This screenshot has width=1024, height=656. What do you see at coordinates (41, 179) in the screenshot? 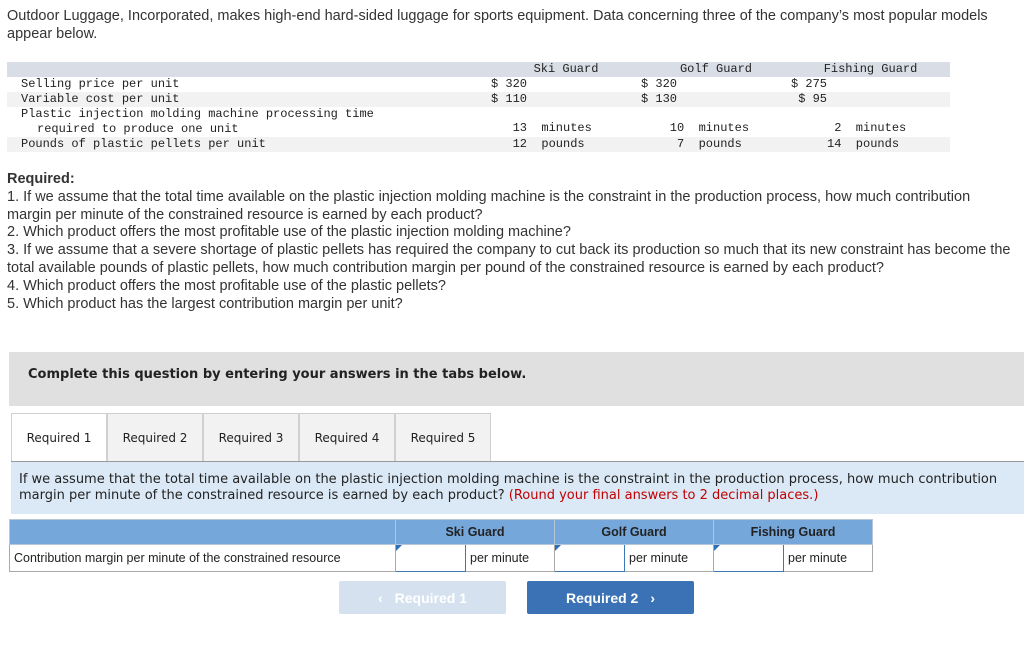
I see `required-title: Required:` at bounding box center [41, 179].